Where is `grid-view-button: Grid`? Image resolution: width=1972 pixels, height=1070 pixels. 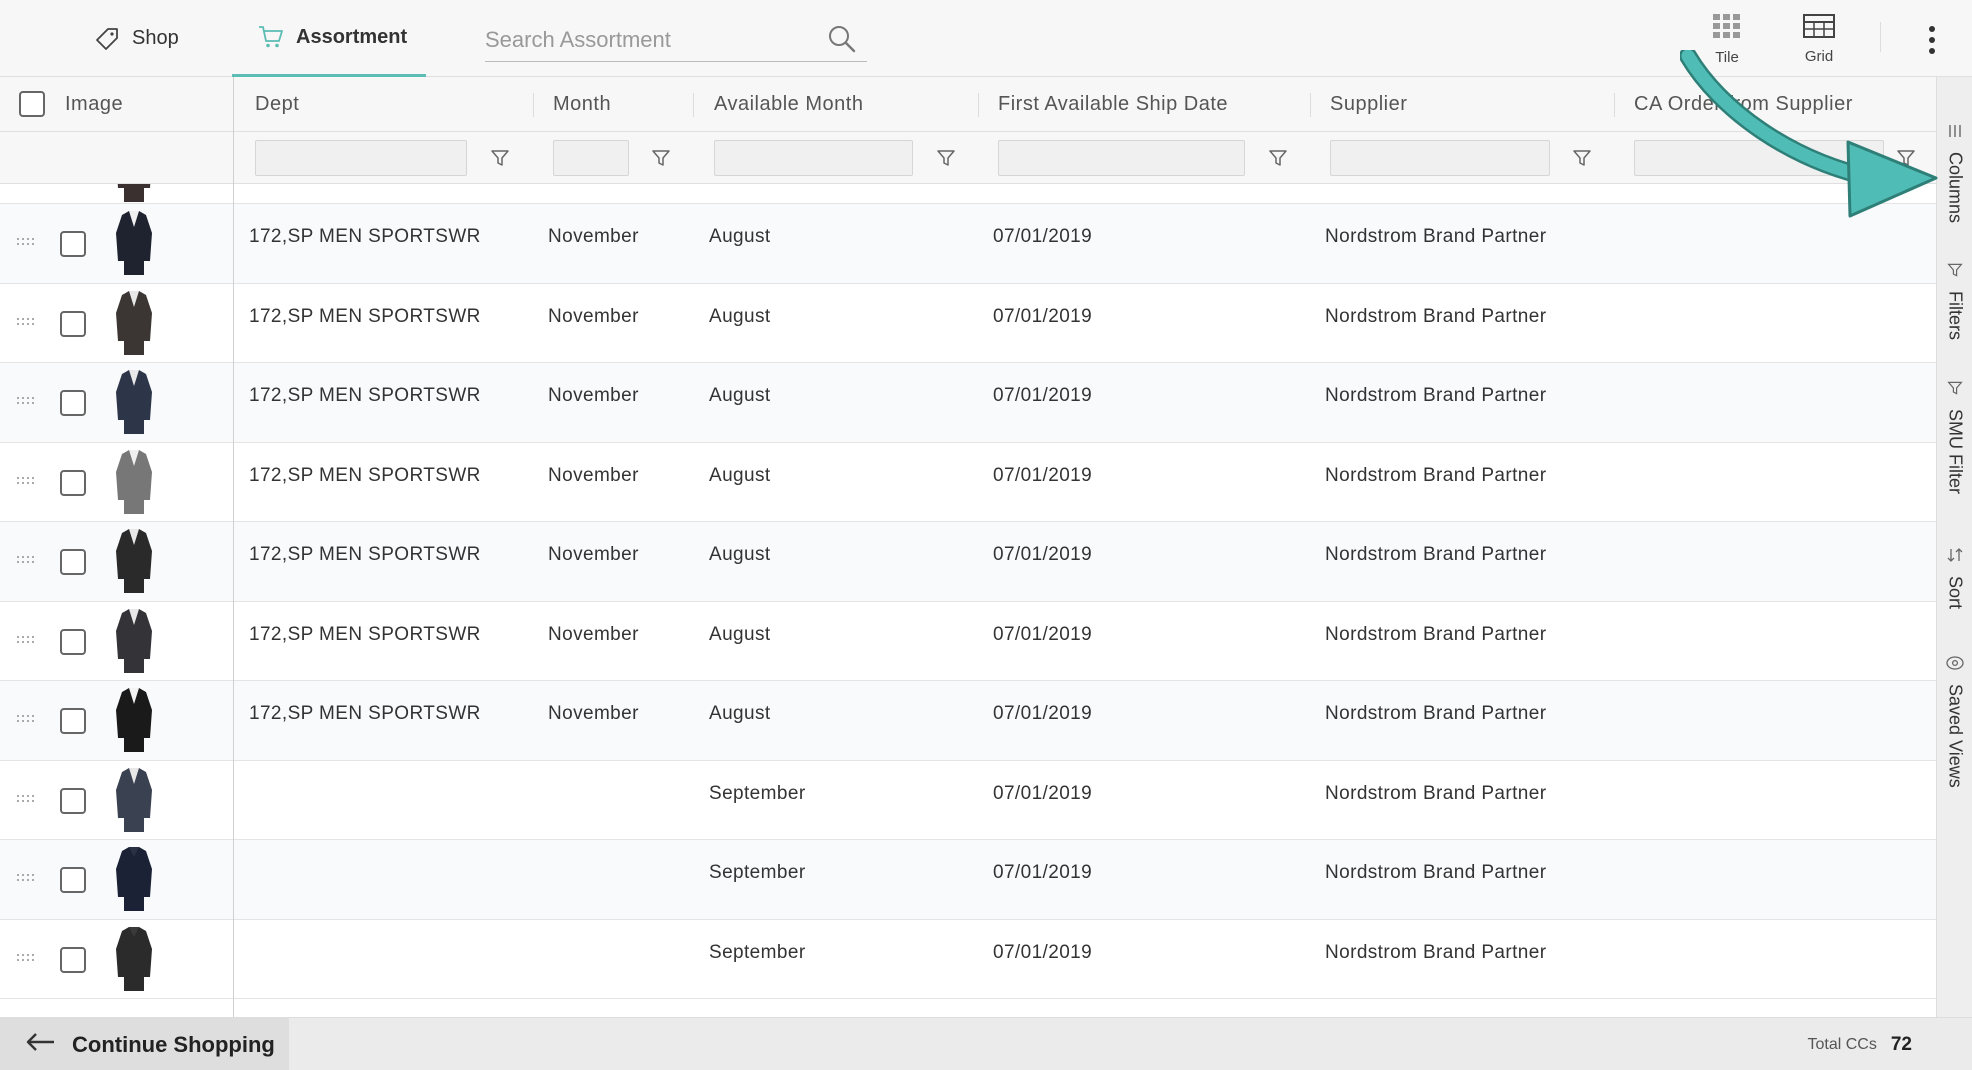
grid-view-button: Grid is located at coordinates (1819, 39).